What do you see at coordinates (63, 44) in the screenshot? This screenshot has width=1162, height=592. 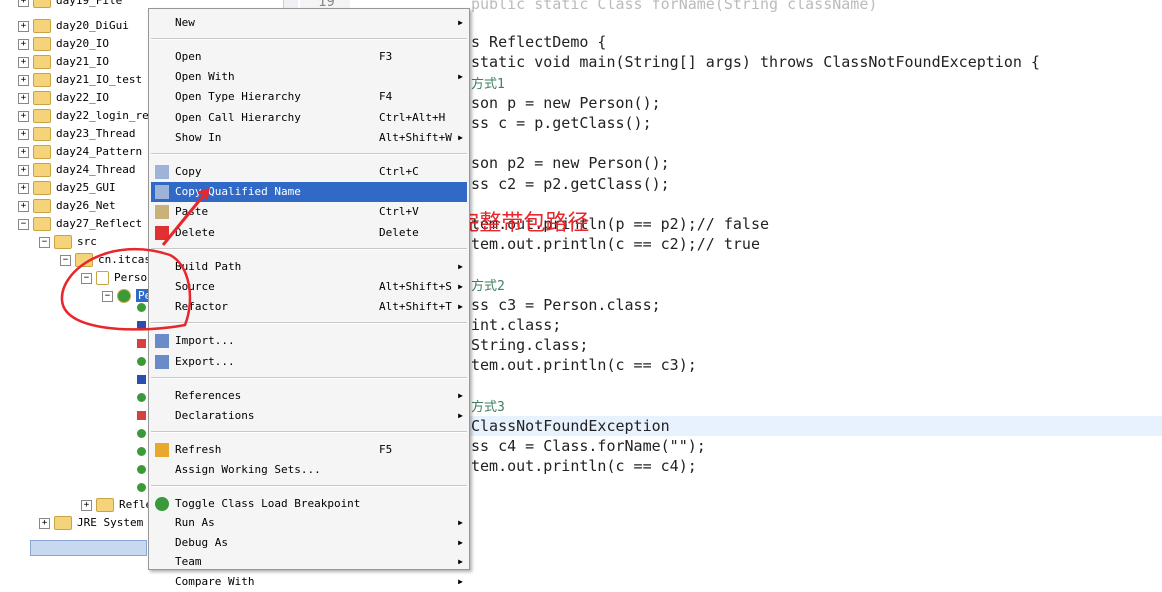 I see `tree-item: + day20_IO` at bounding box center [63, 44].